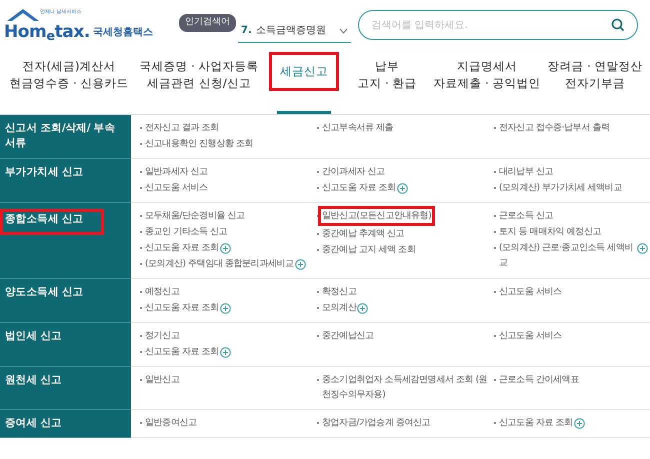  I want to click on menu-link: 확정신고, so click(339, 292).